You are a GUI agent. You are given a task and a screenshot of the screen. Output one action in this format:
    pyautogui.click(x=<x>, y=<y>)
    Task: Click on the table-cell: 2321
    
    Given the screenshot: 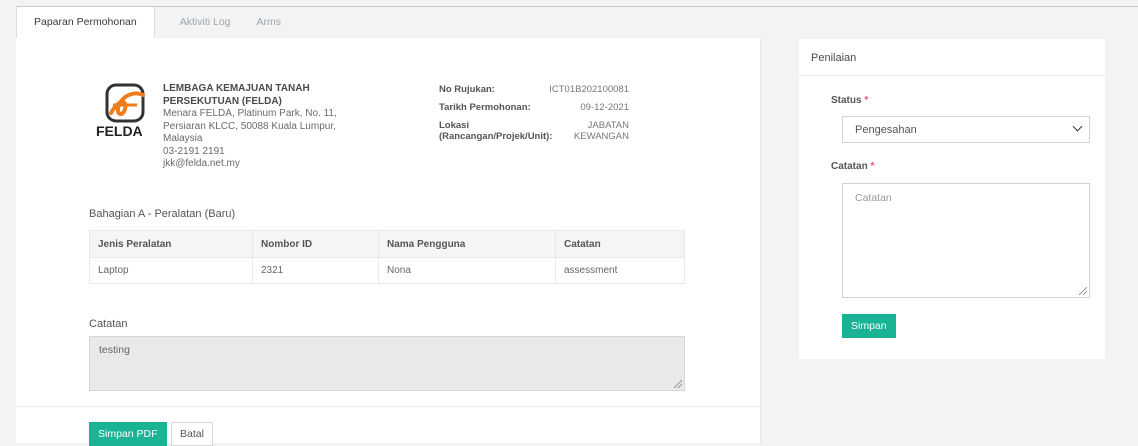 What is the action you would take?
    pyautogui.click(x=315, y=270)
    